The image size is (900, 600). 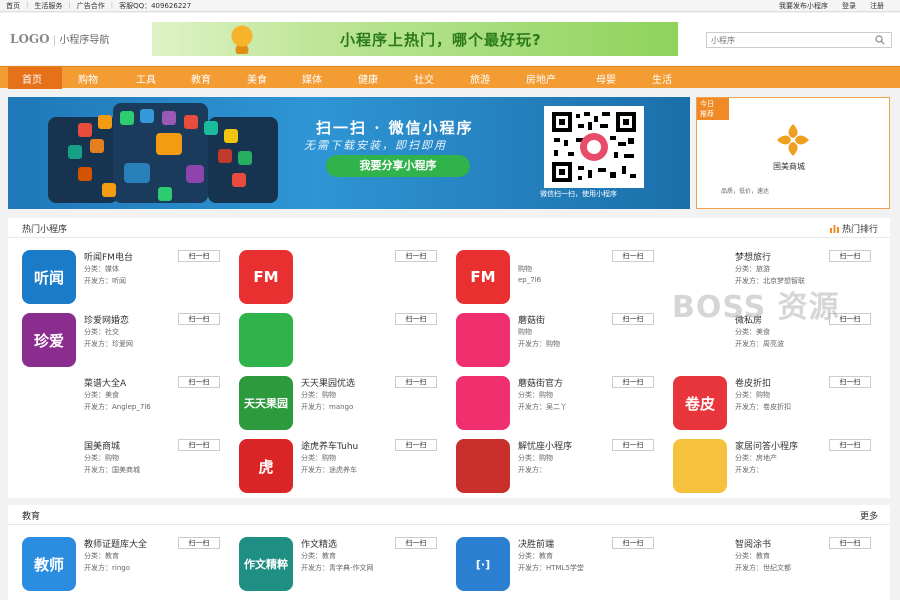 I want to click on topbar-link-life: 生活服务, so click(x=48, y=6).